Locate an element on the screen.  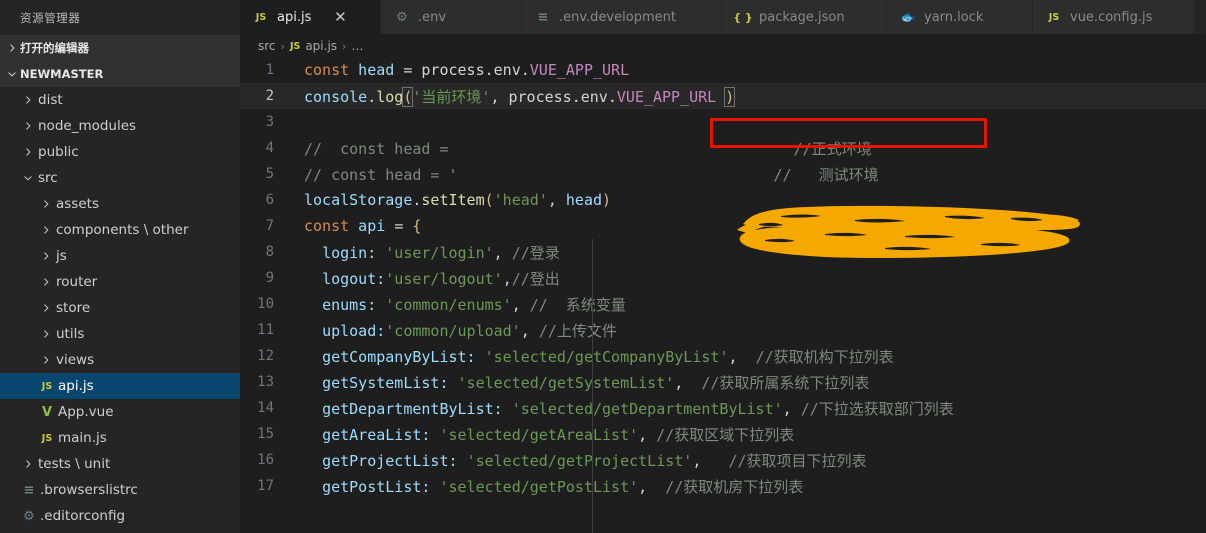
line-number: 6 is located at coordinates (269, 200).